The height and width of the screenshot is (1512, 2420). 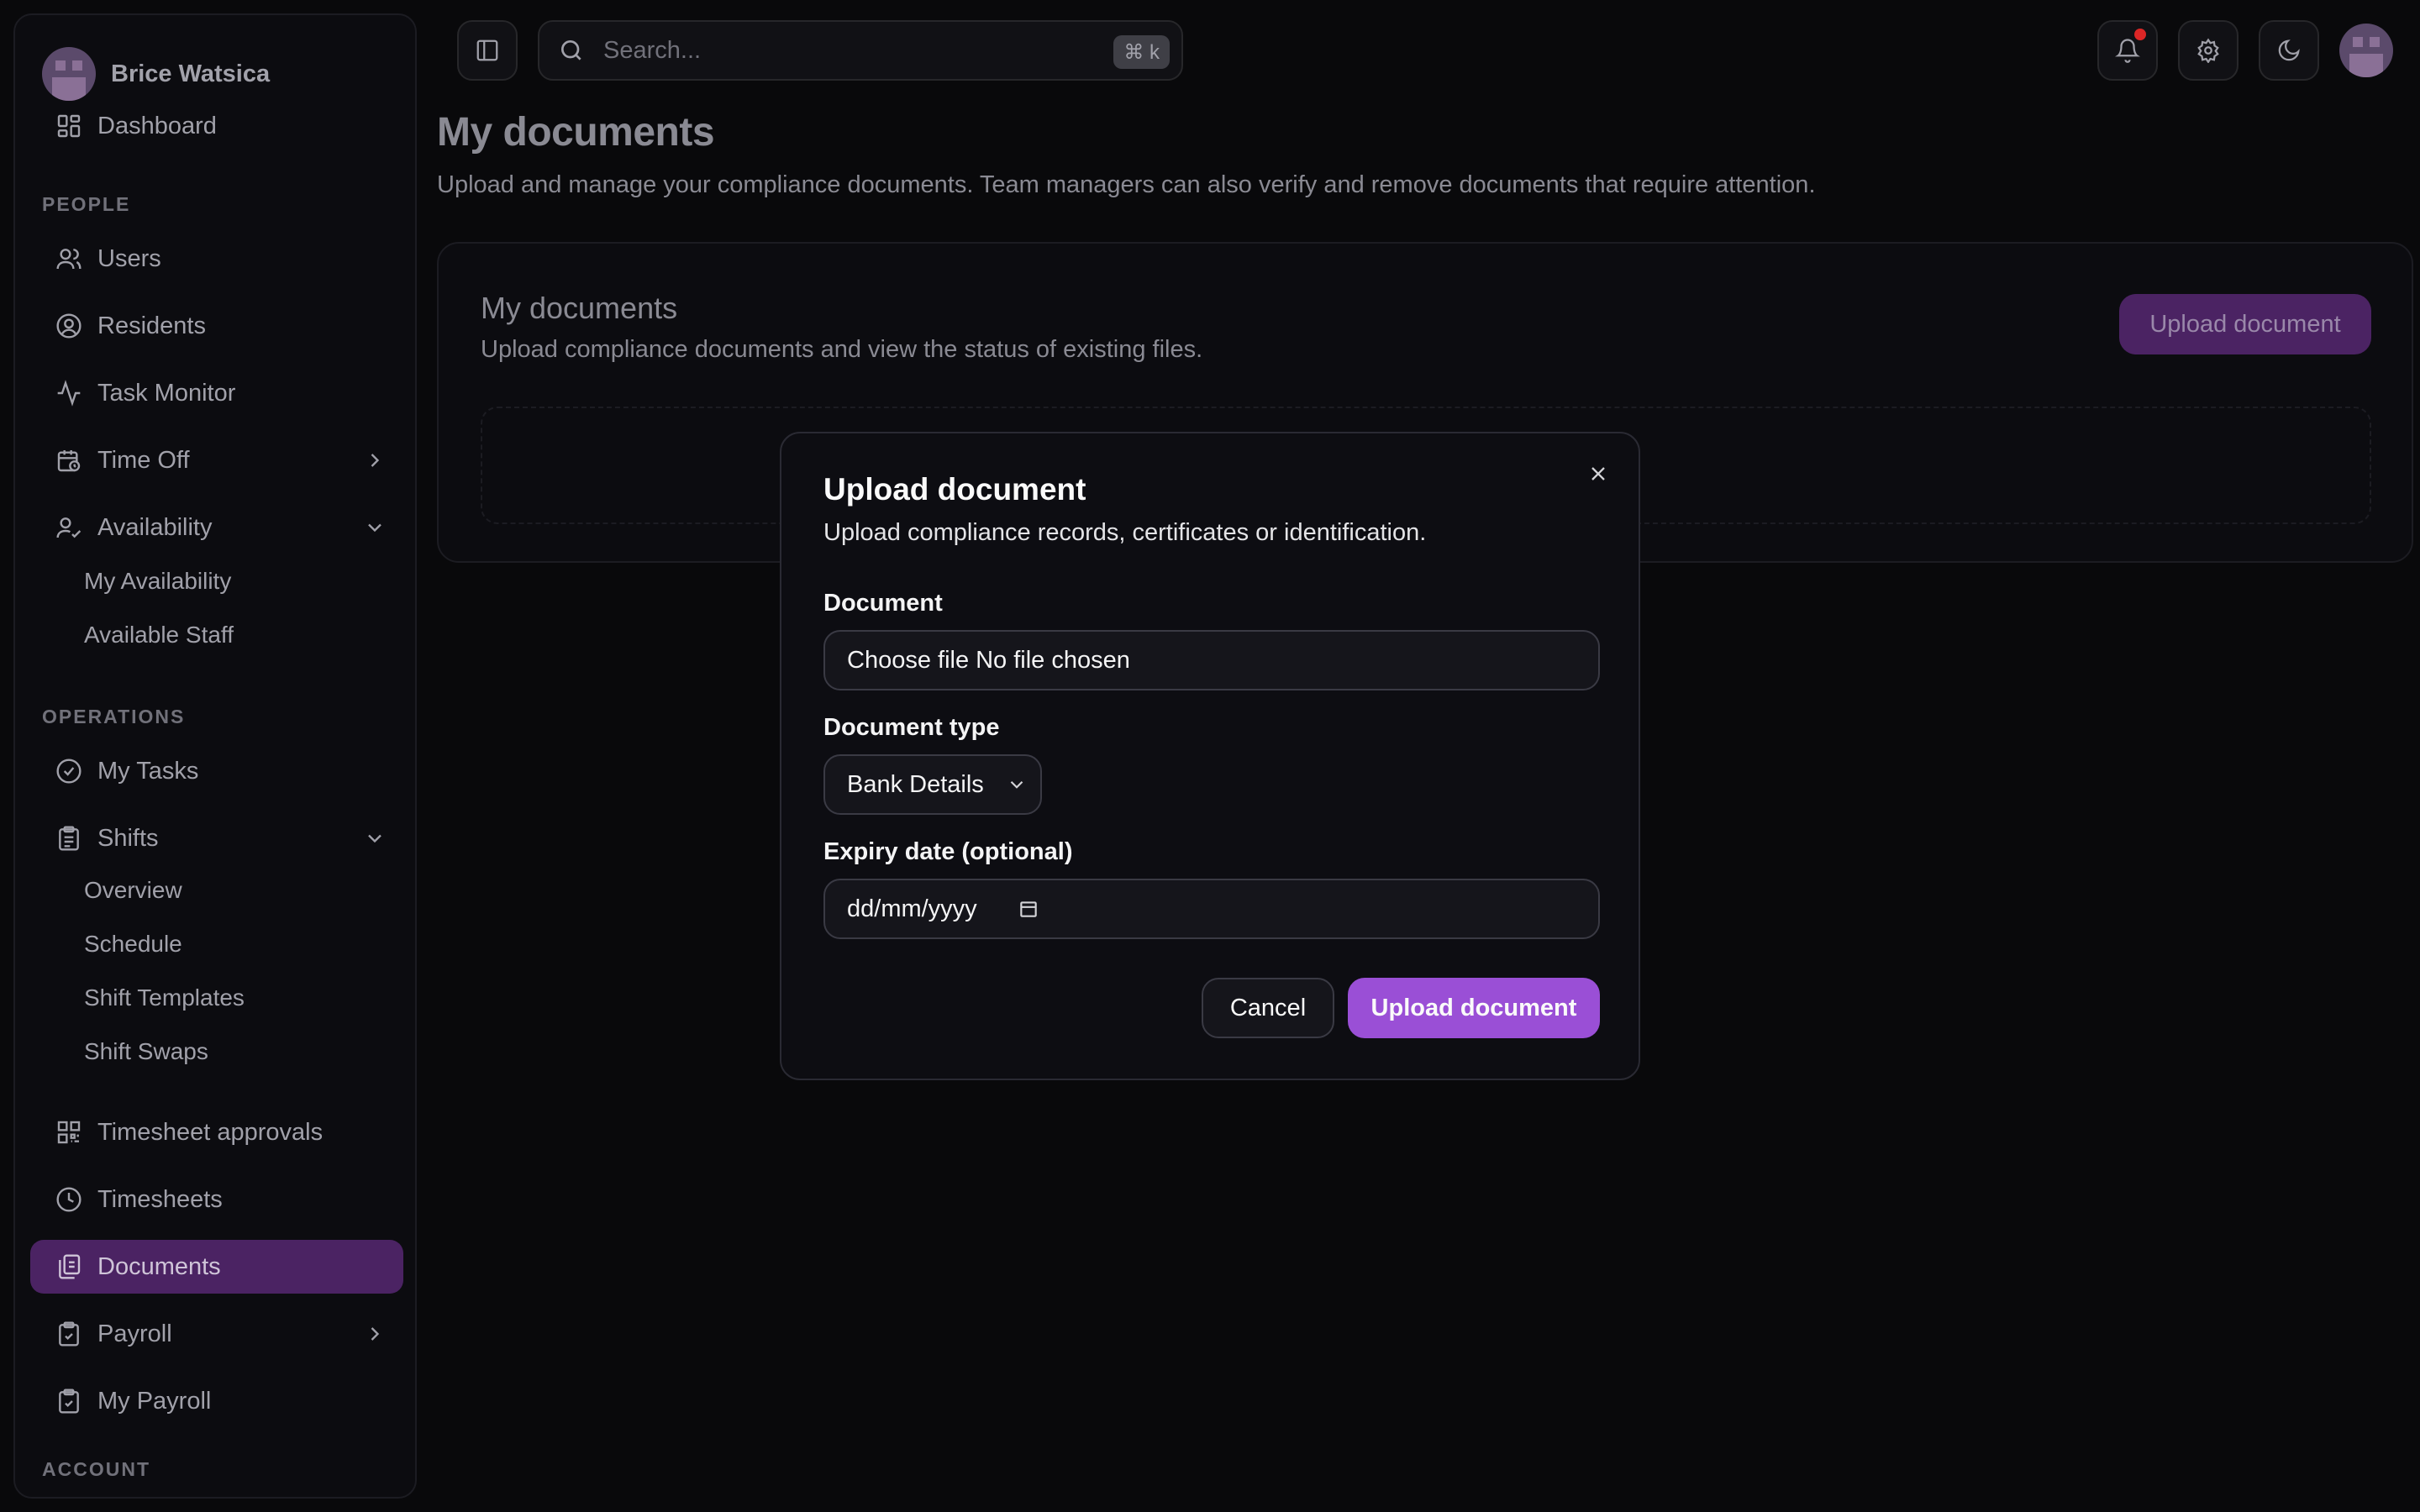 I want to click on sidebar-item-label: Residents, so click(x=151, y=325).